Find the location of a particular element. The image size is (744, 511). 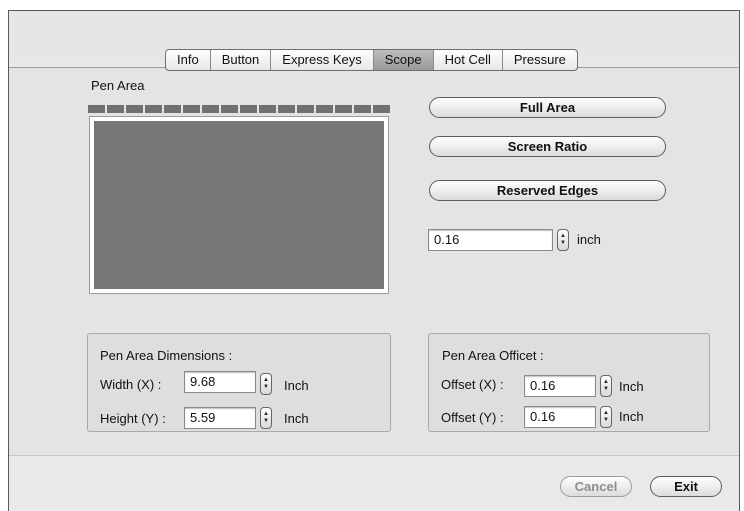

tab-express-keys: Express Keys is located at coordinates (322, 60).